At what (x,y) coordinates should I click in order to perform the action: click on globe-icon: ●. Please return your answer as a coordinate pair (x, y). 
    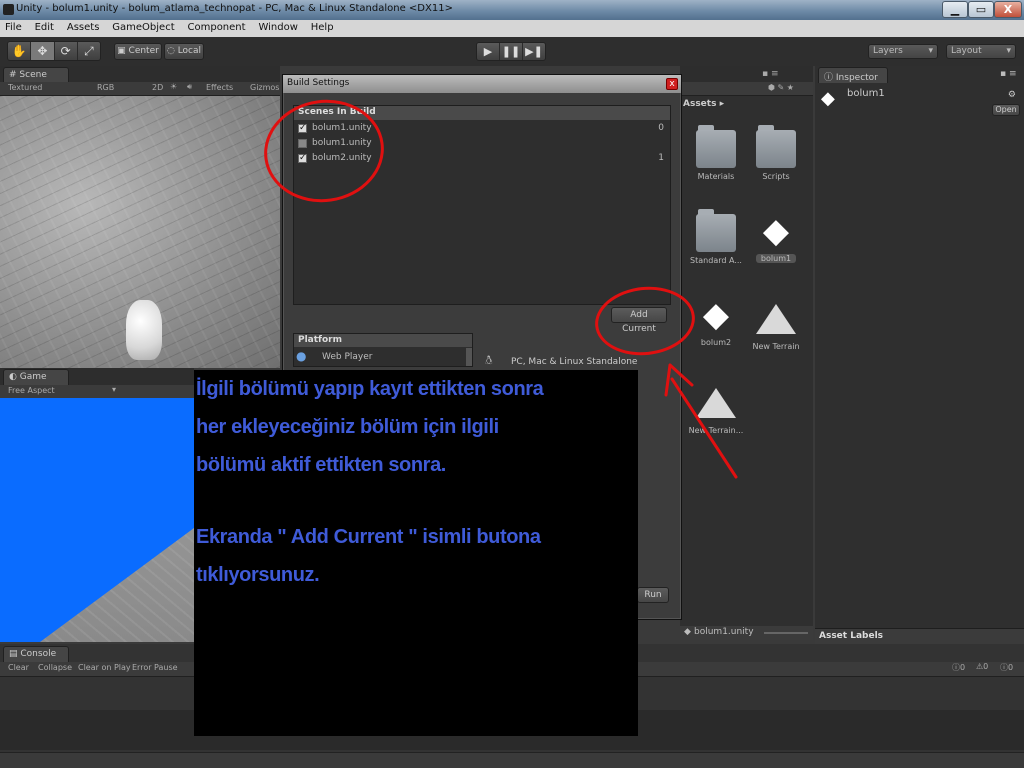
    Looking at the image, I should click on (301, 356).